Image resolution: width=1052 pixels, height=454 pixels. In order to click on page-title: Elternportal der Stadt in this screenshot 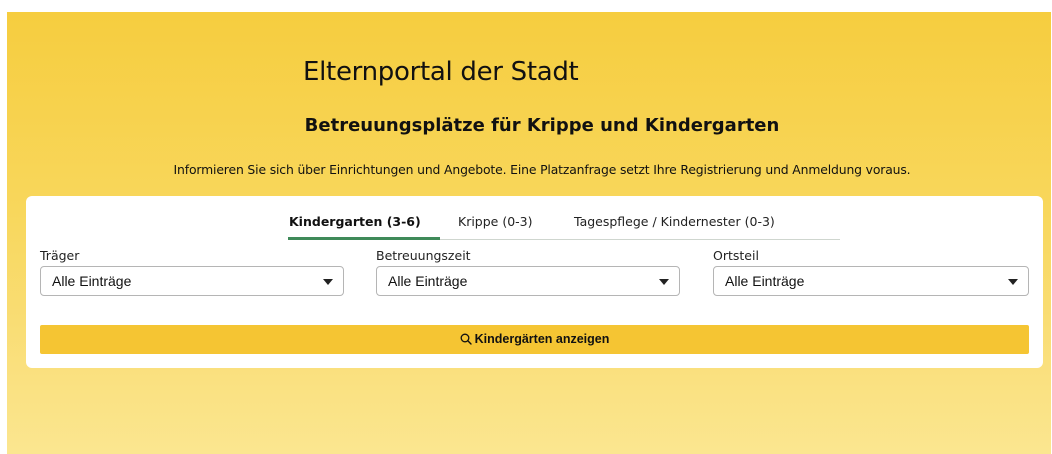, I will do `click(441, 72)`.